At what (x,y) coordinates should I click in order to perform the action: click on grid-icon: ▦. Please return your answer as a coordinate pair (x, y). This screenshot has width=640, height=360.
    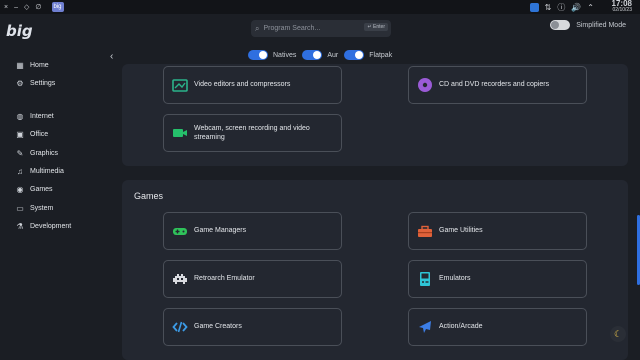
    Looking at the image, I should click on (20, 65).